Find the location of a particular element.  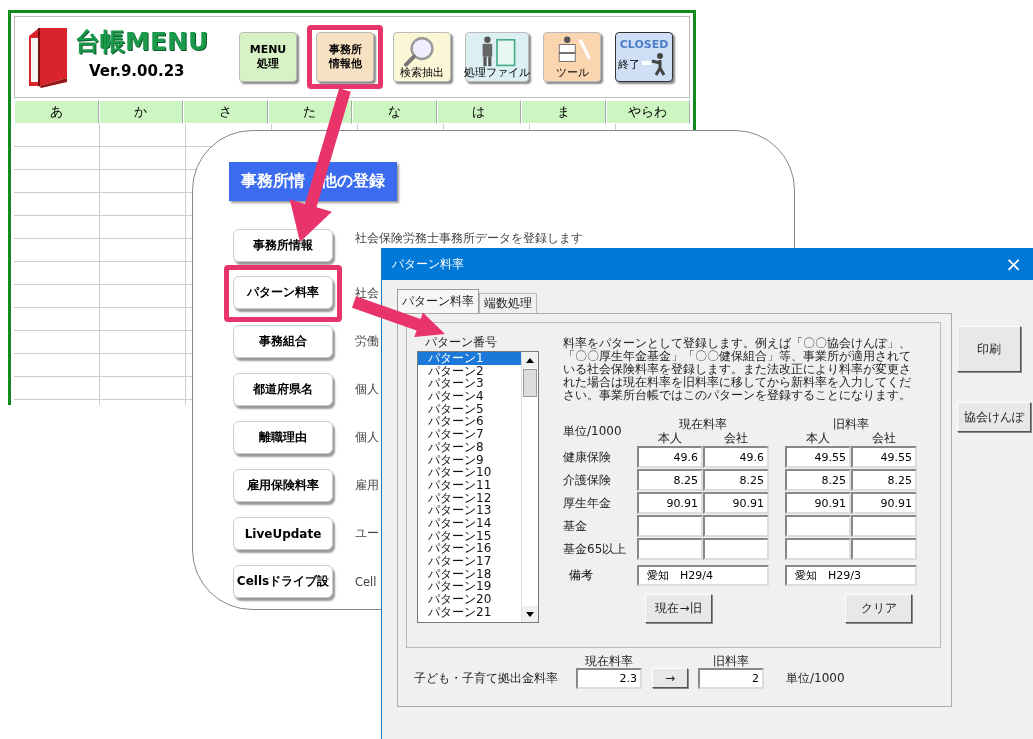

description-text: 料率をパターンとして登録します。例えば「〇〇協会けんぽ」、「〇〇厚生年金基金」「〇〇健保組合」等、事業所が適用されている社会保険料率を登録します。また法改正により料率が変更された場合は現在料率を旧料率に移してから新料率を入力してください。事業所台帳ではこのパターンを登録することになります。 is located at coordinates (737, 369).